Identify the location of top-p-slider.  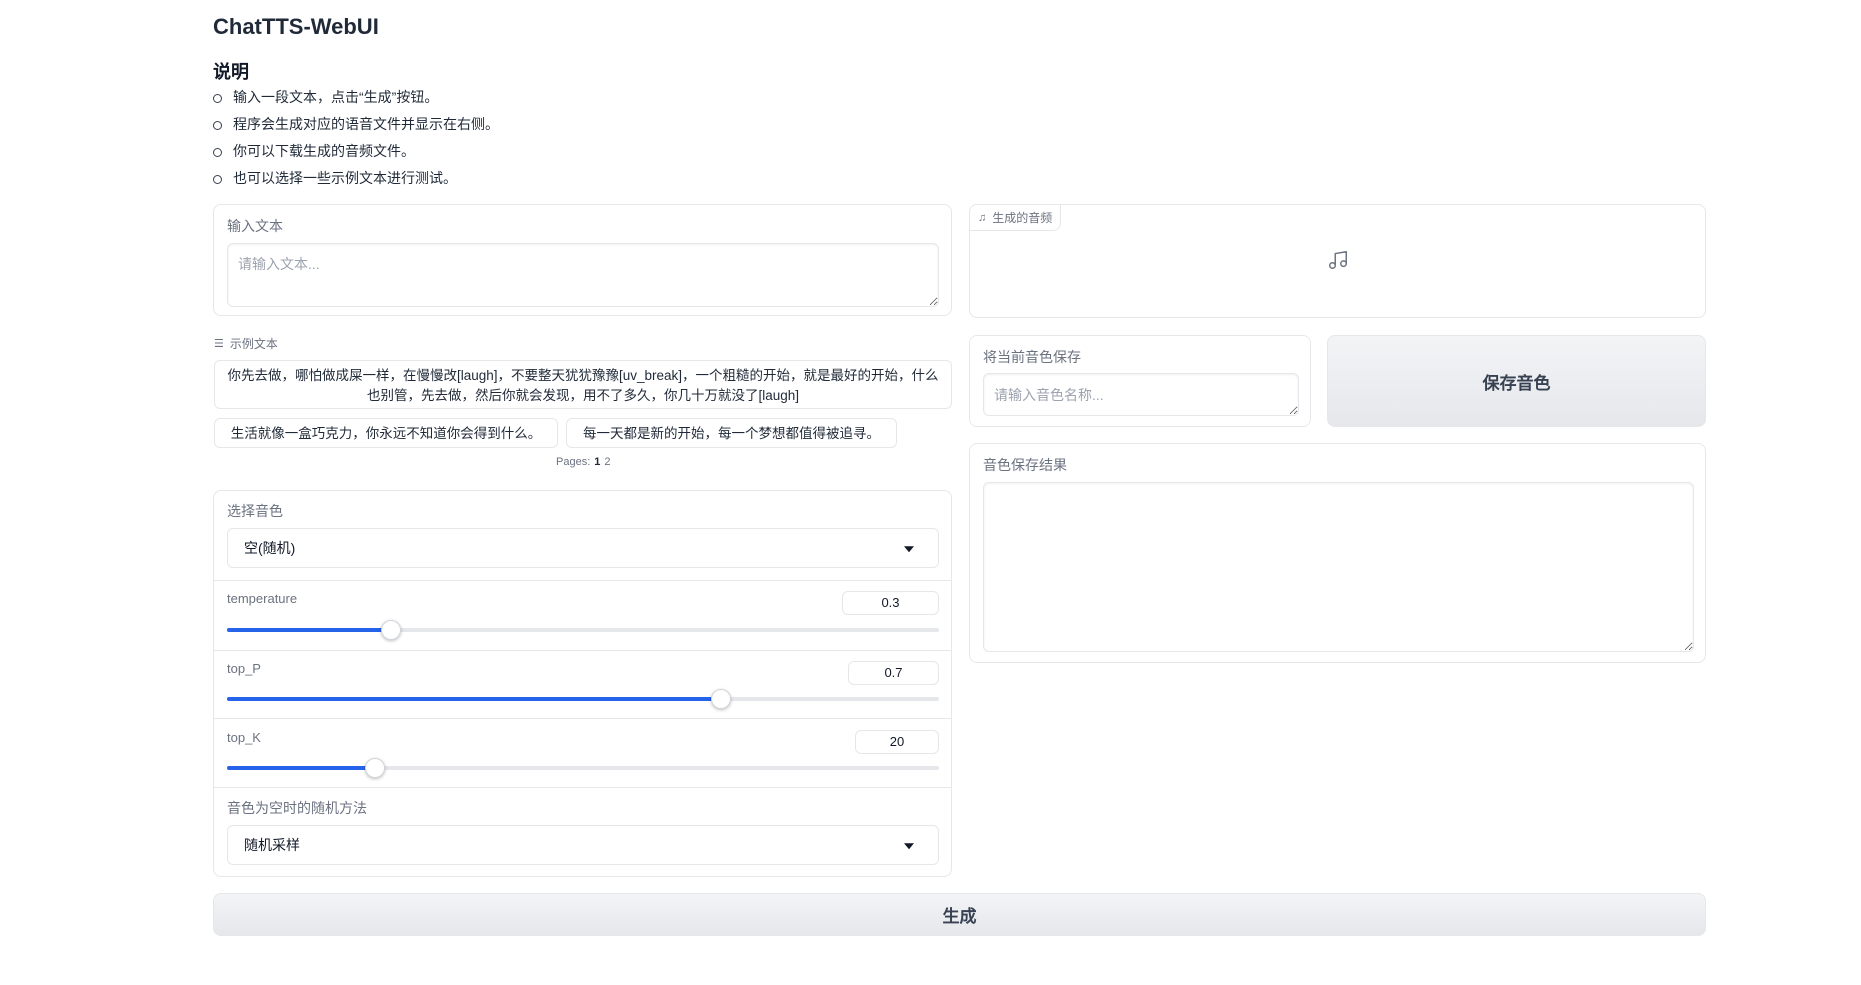
(583, 699).